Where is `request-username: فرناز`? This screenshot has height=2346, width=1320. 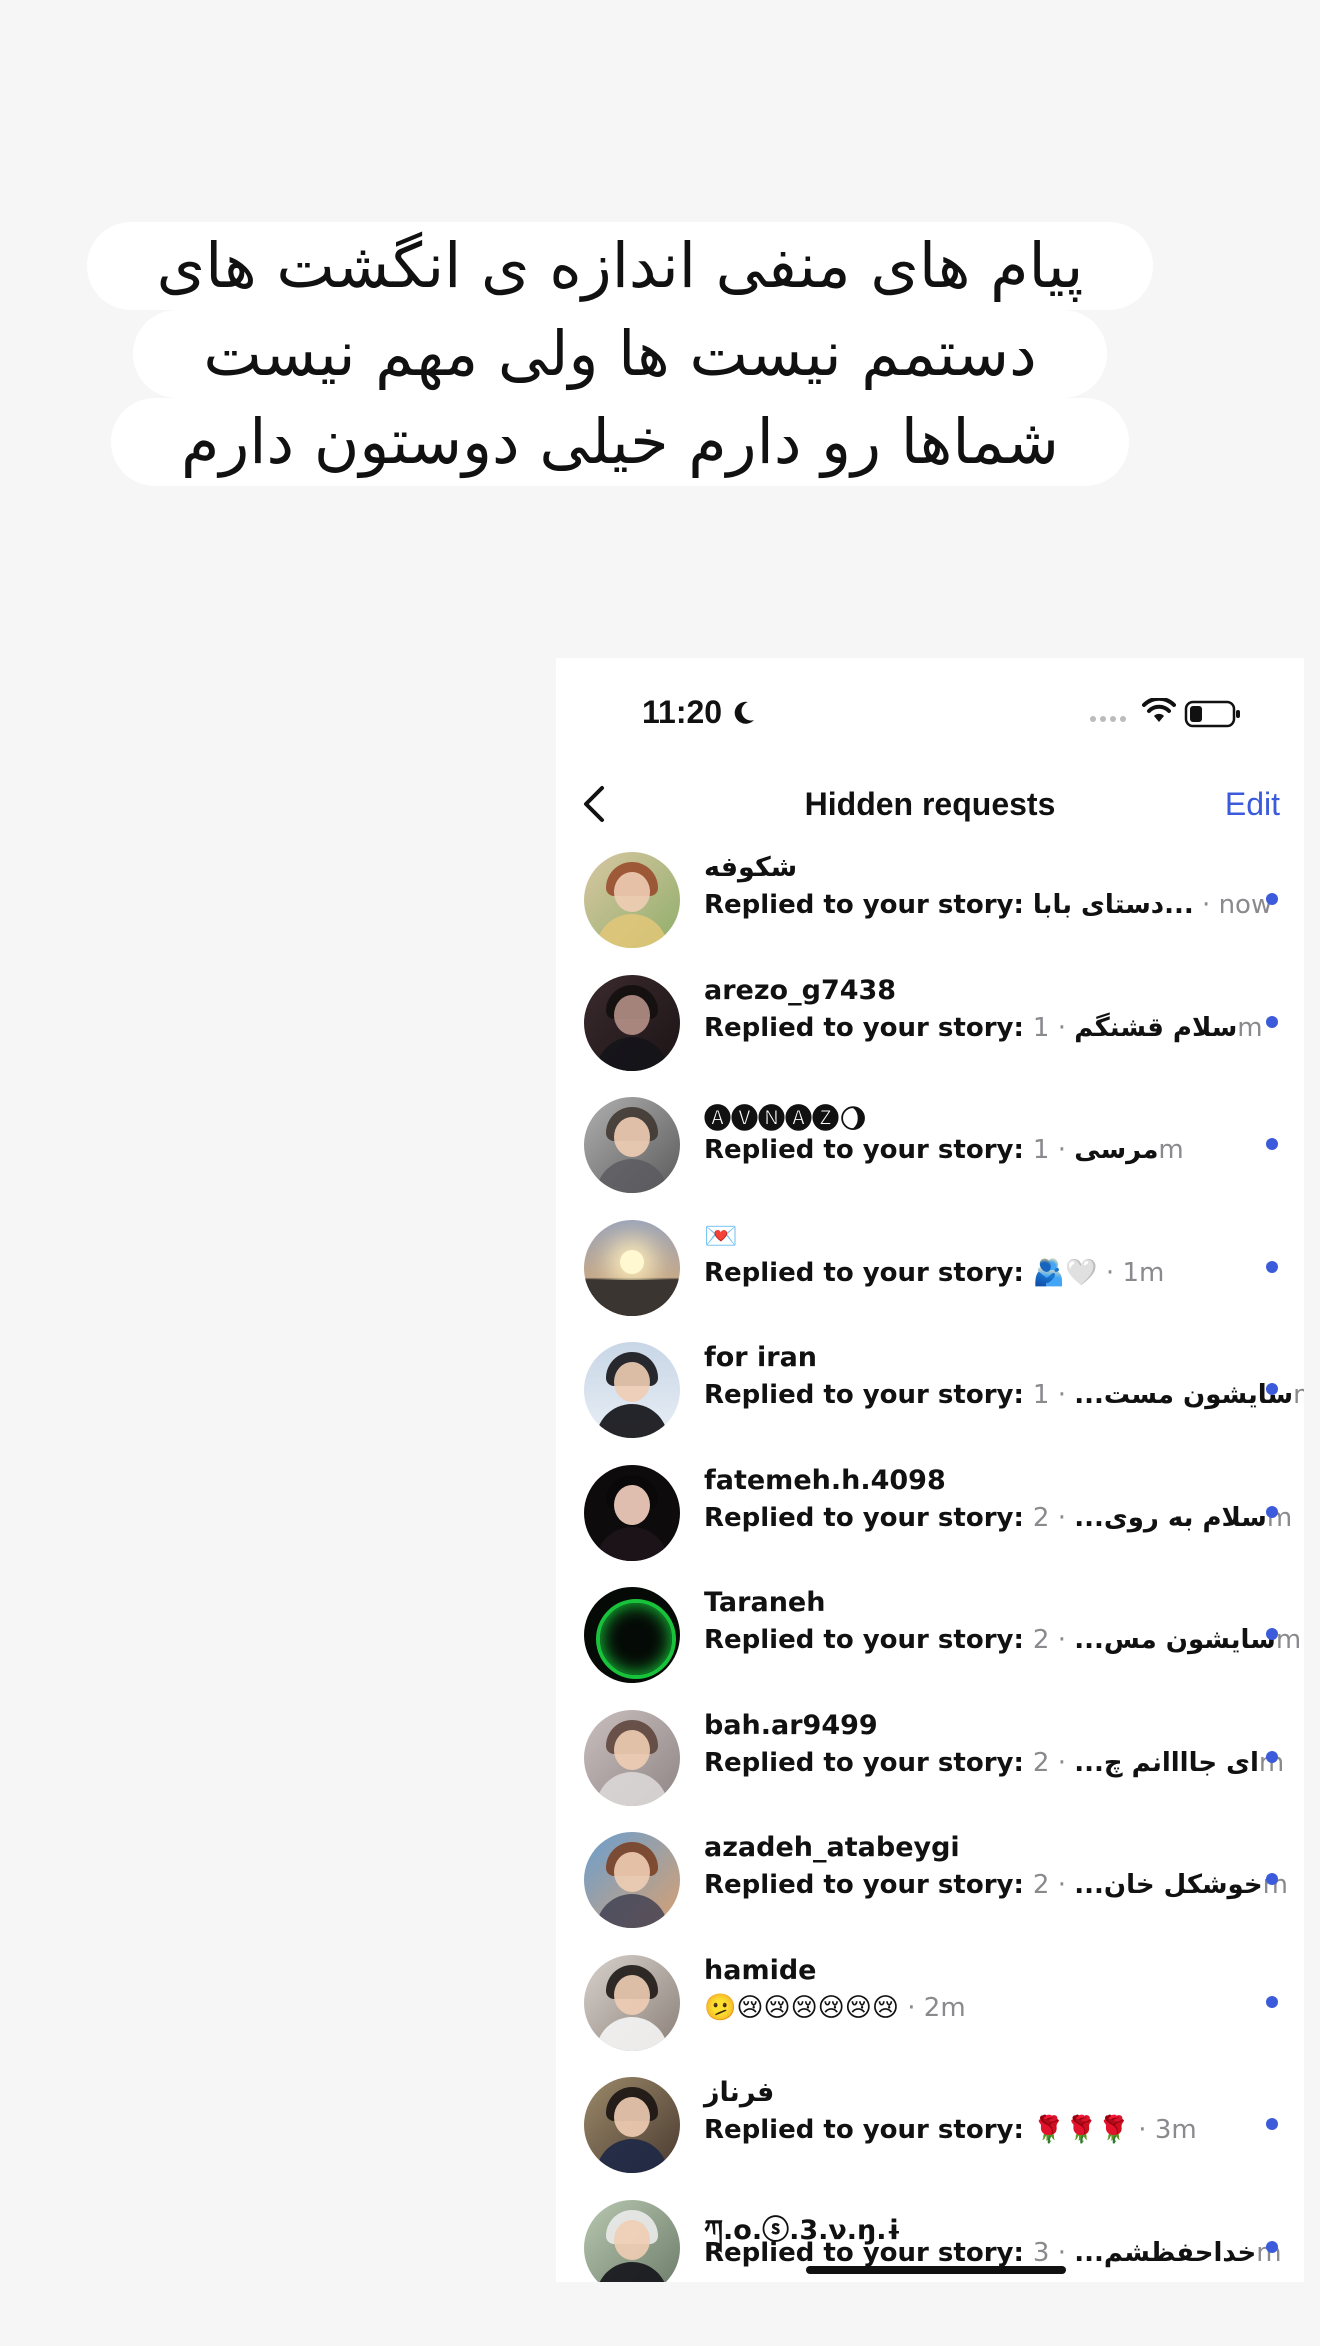
request-username: فرناز is located at coordinates (739, 2092).